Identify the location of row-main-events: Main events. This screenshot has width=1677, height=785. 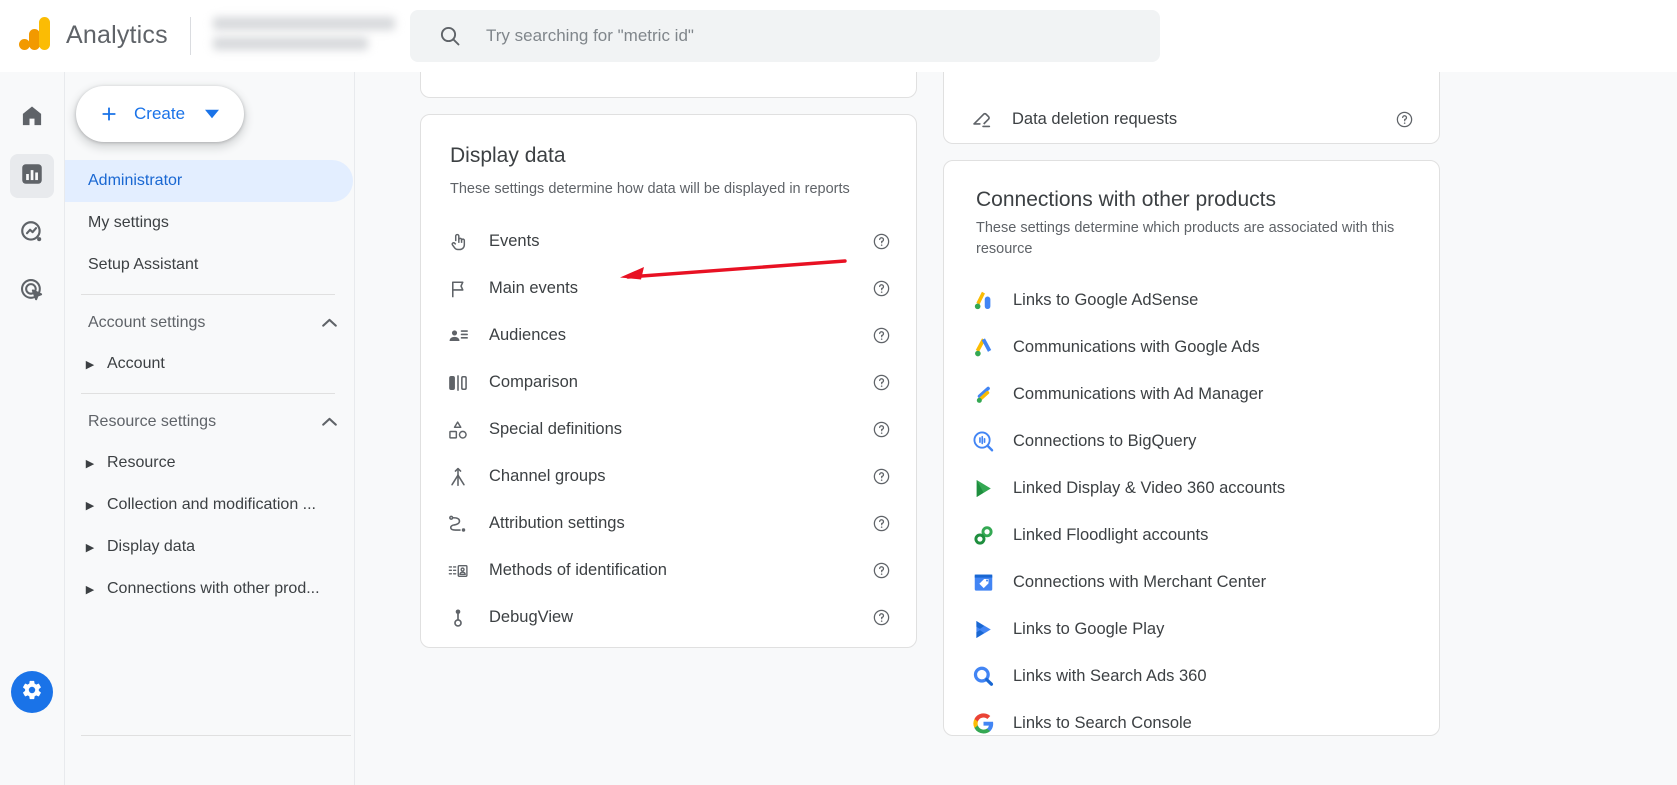
(668, 288).